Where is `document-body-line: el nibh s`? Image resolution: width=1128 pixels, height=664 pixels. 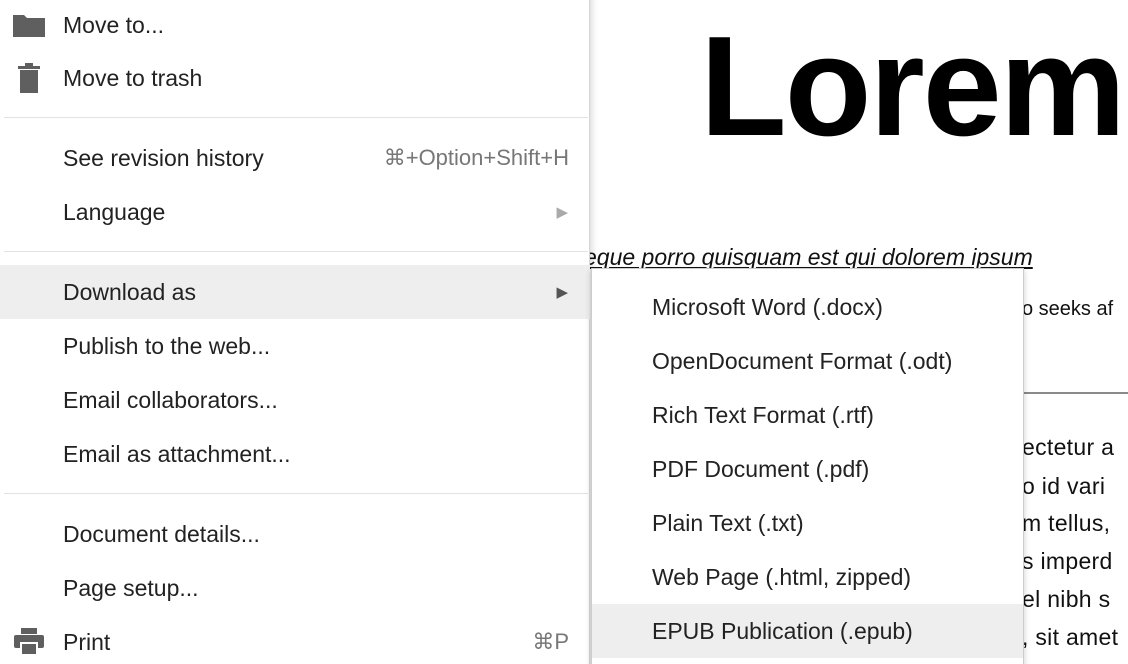
document-body-line: el nibh s is located at coordinates (1066, 599).